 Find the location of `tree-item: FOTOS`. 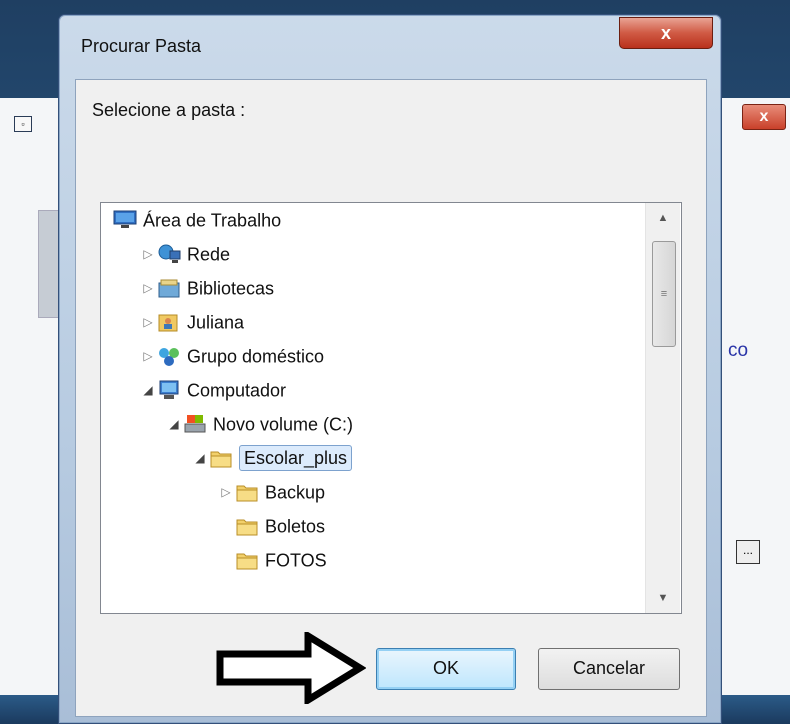

tree-item: FOTOS is located at coordinates (272, 559).